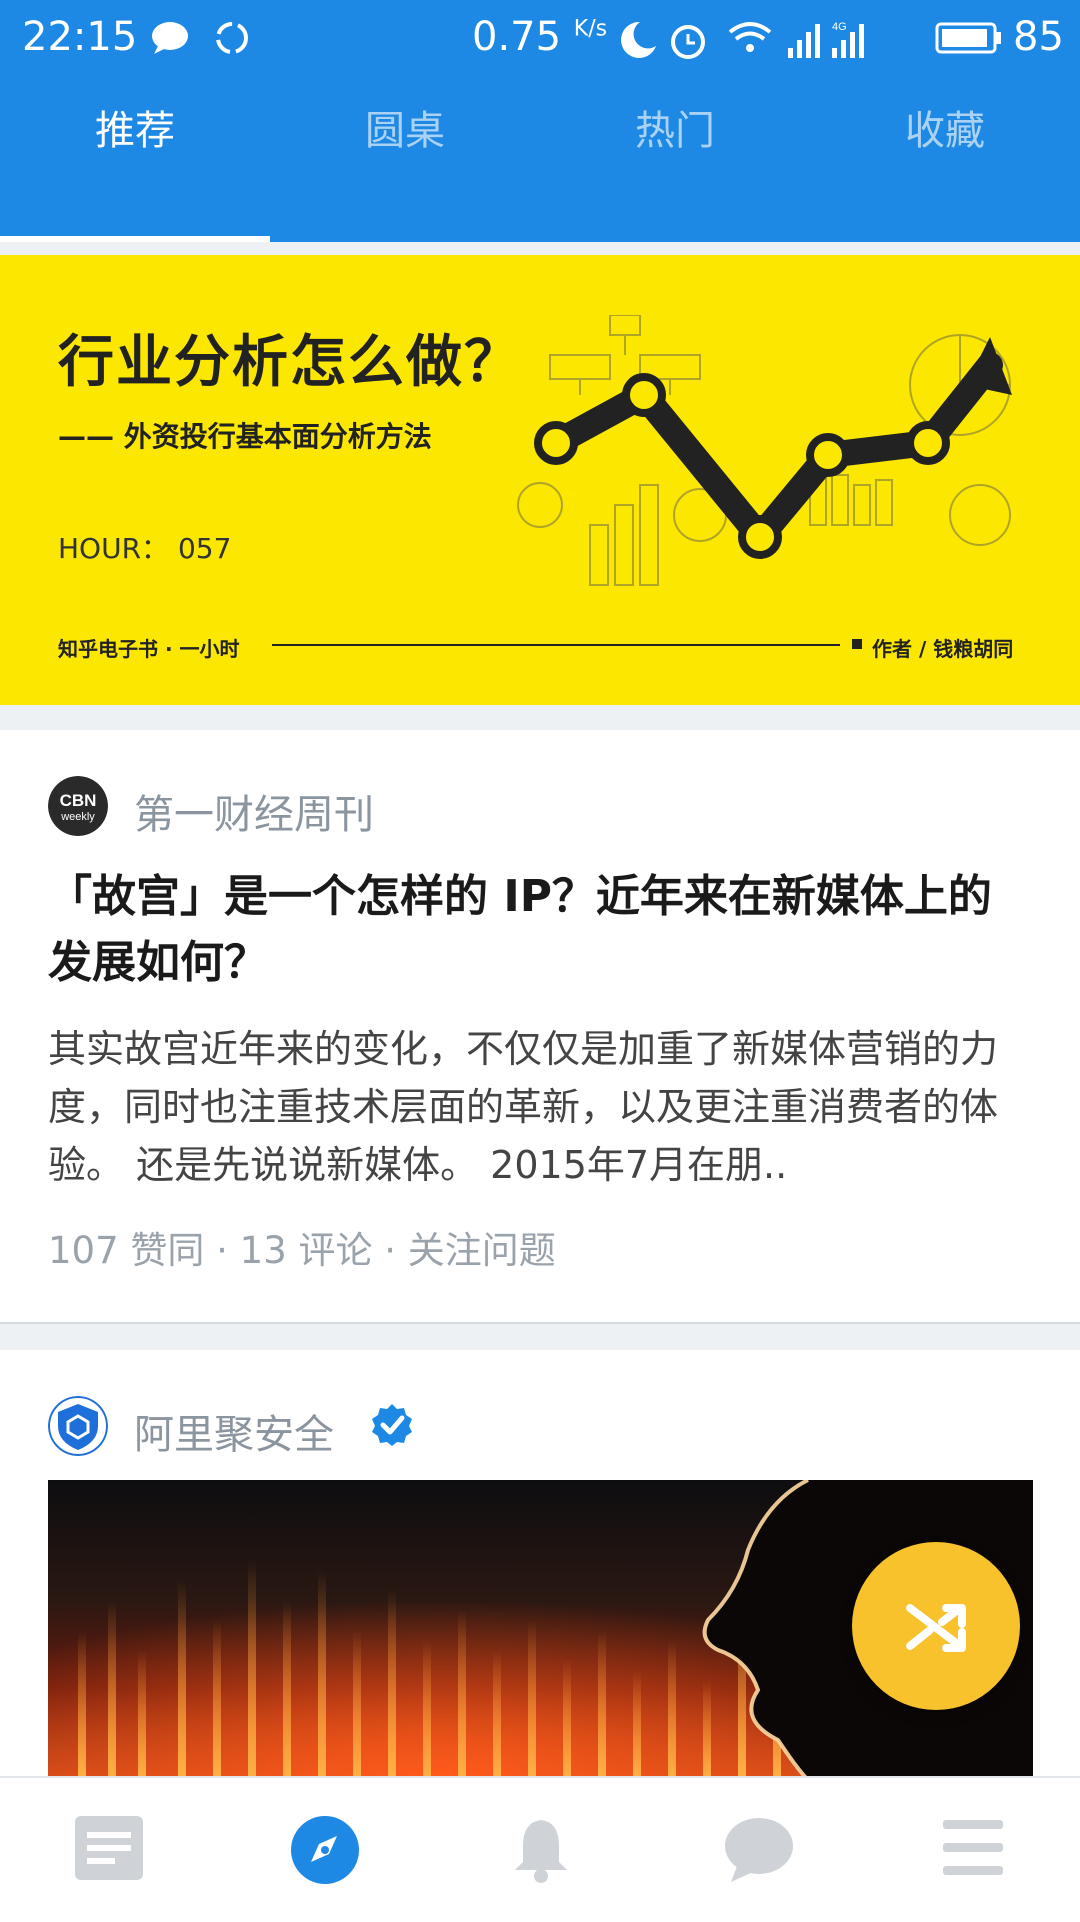 Image resolution: width=1080 pixels, height=1922 pixels. What do you see at coordinates (135, 171) in the screenshot?
I see `tab-recommend: 推荐` at bounding box center [135, 171].